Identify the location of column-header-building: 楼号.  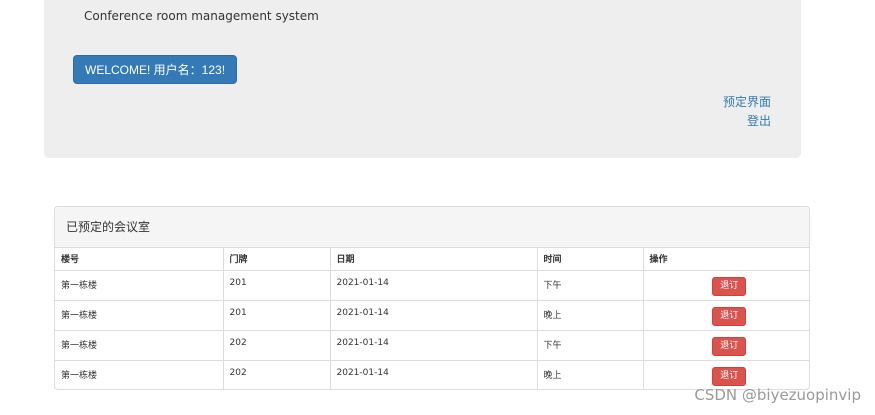
(139, 259).